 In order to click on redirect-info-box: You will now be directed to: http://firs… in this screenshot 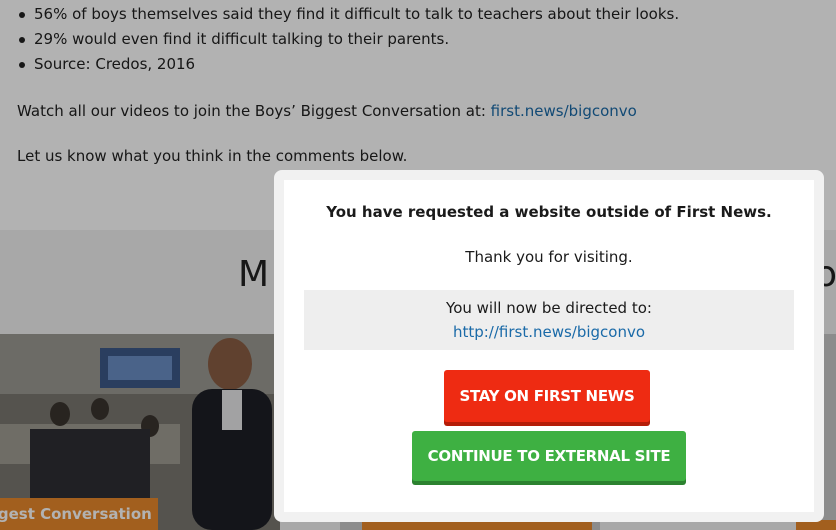, I will do `click(549, 320)`.